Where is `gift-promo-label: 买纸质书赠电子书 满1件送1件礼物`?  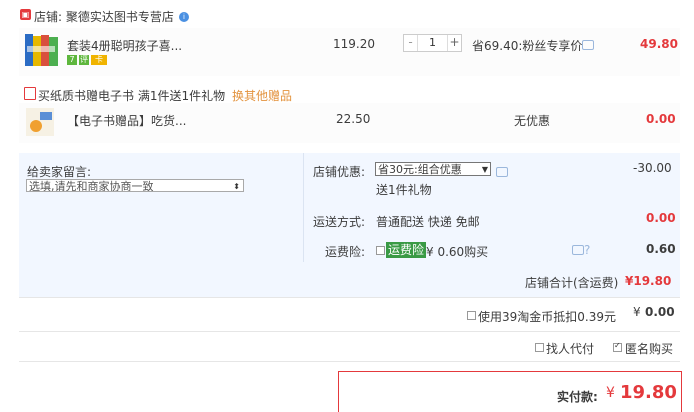
gift-promo-label: 买纸质书赠电子书 满1件送1件礼物 is located at coordinates (132, 96).